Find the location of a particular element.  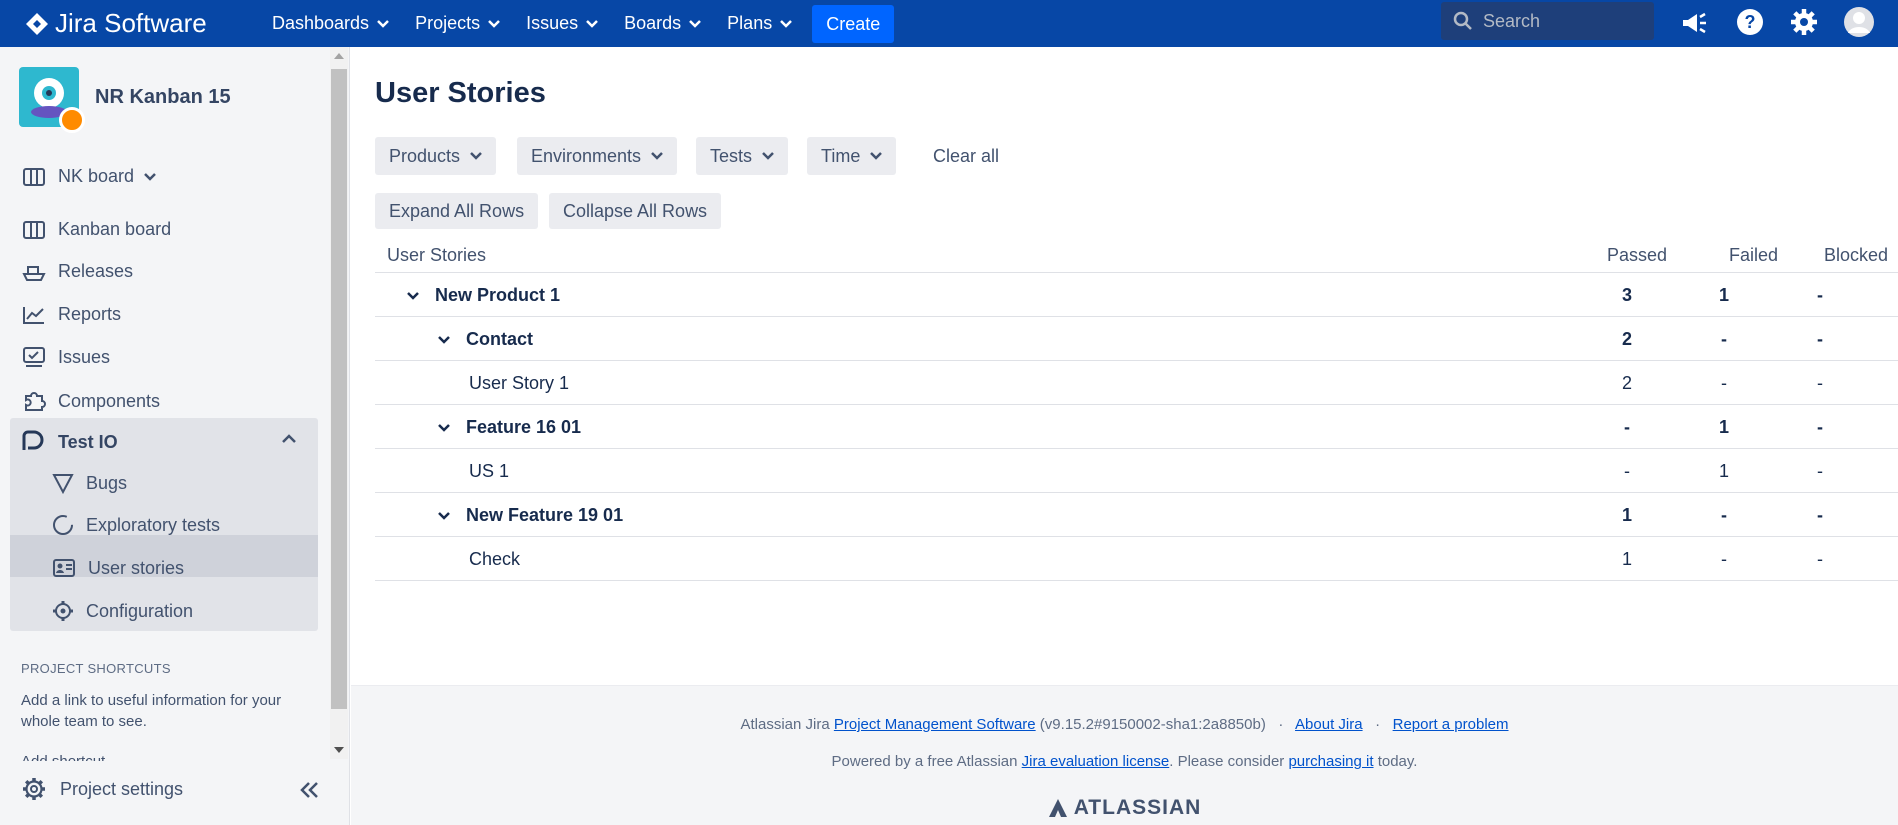

project-settings-link: Project settings is located at coordinates (102, 789).